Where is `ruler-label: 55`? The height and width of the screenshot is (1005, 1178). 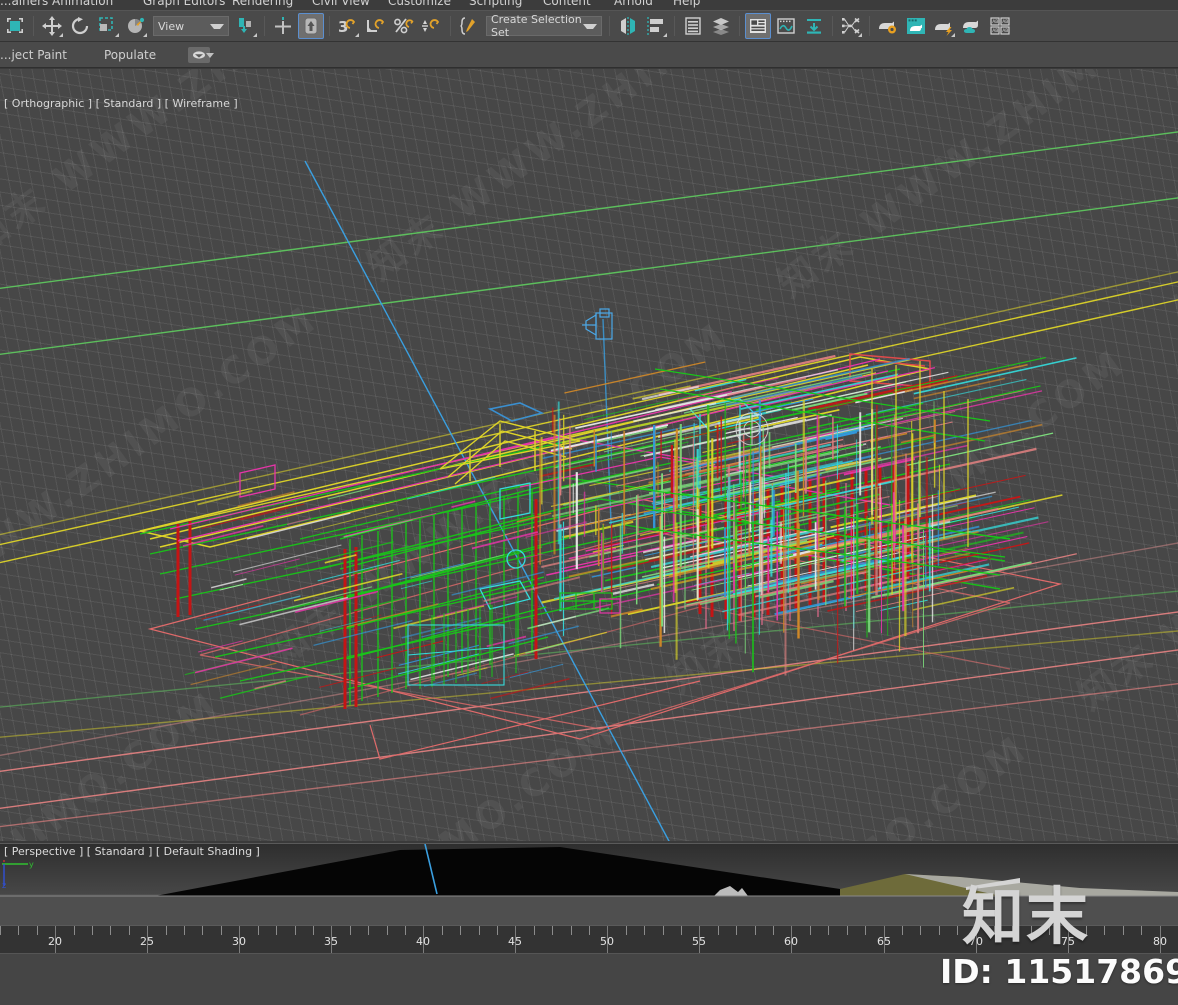 ruler-label: 55 is located at coordinates (699, 941).